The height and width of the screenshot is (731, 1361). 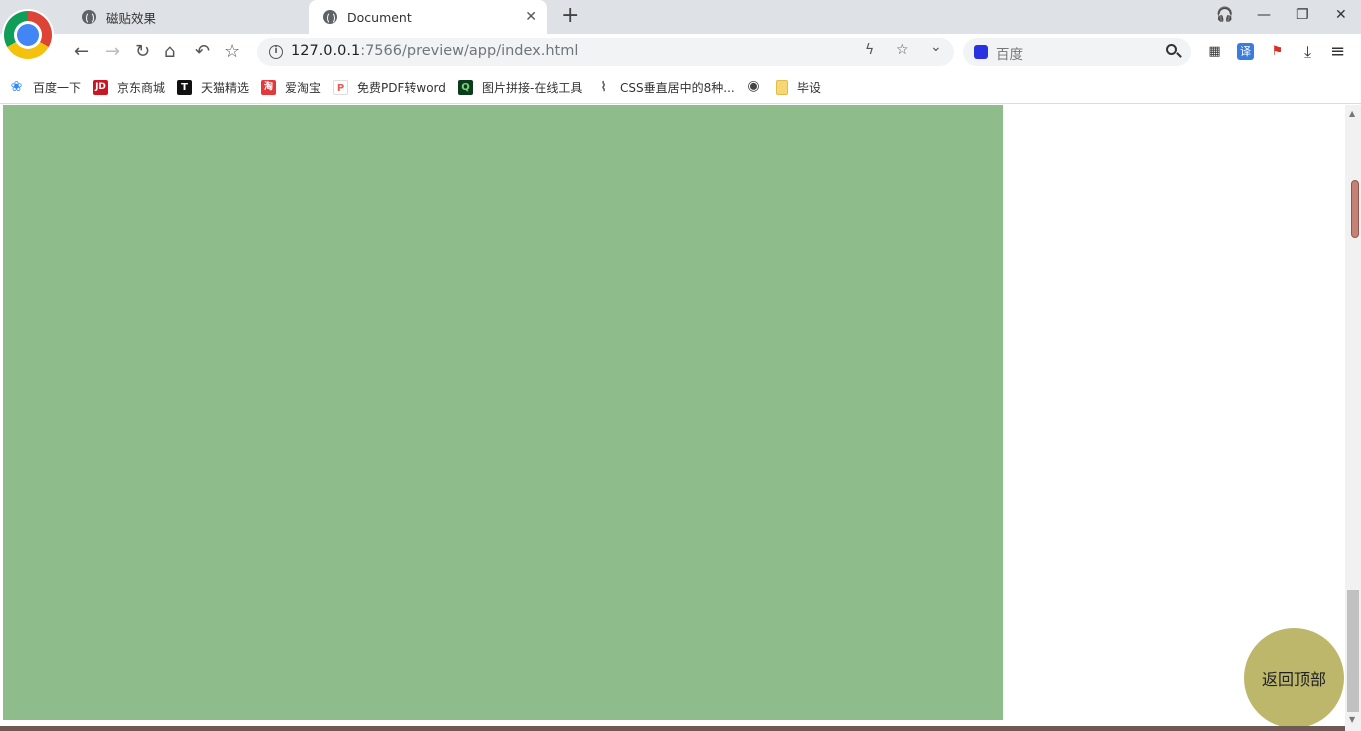 I want to click on css-icon: ⌇, so click(x=603, y=87).